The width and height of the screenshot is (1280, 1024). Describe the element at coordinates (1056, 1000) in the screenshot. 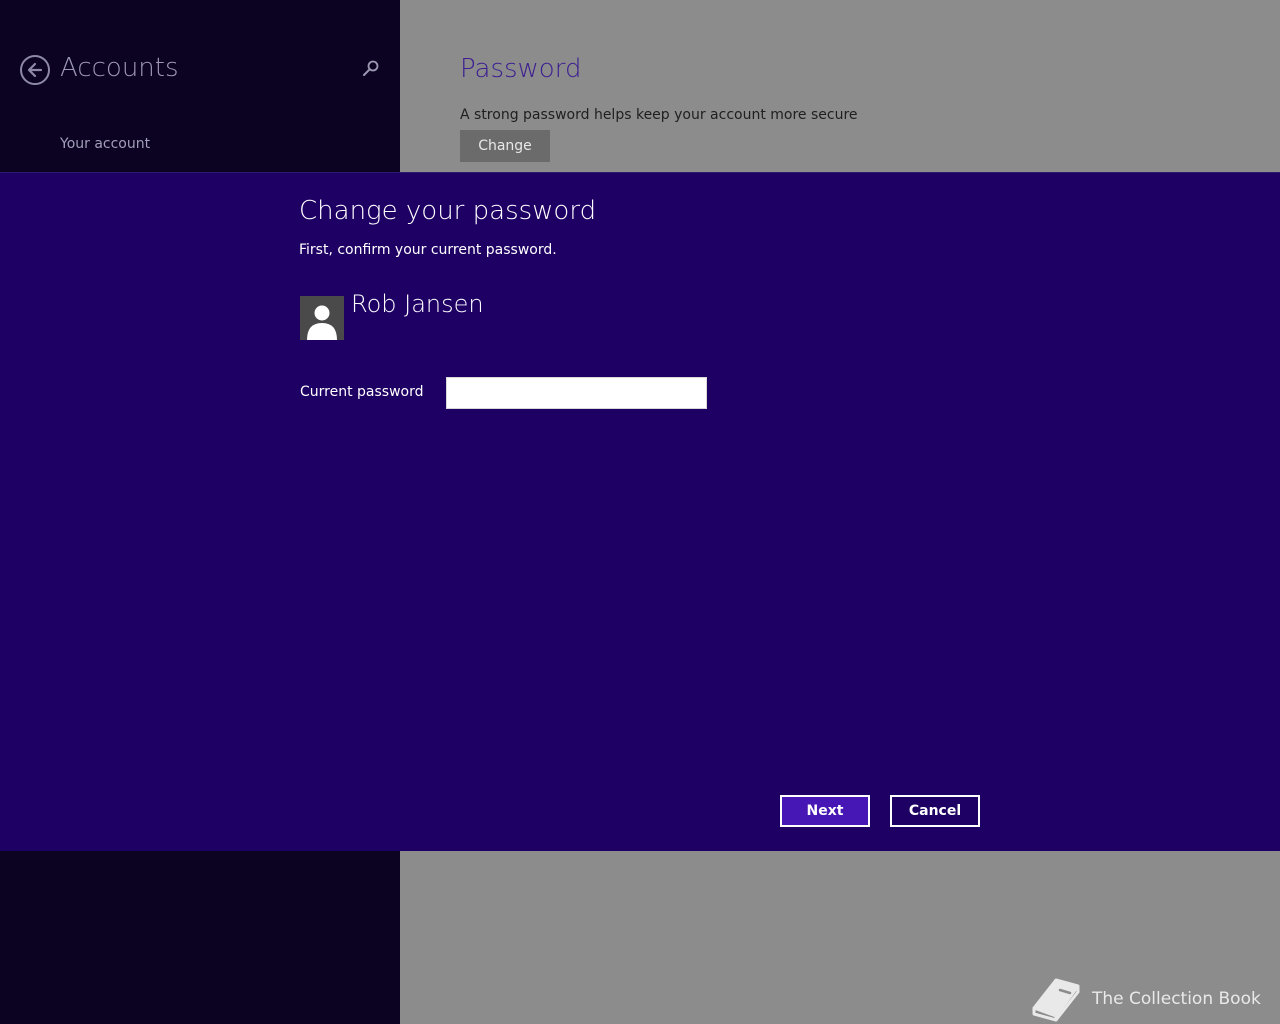

I see `book-icon` at that location.